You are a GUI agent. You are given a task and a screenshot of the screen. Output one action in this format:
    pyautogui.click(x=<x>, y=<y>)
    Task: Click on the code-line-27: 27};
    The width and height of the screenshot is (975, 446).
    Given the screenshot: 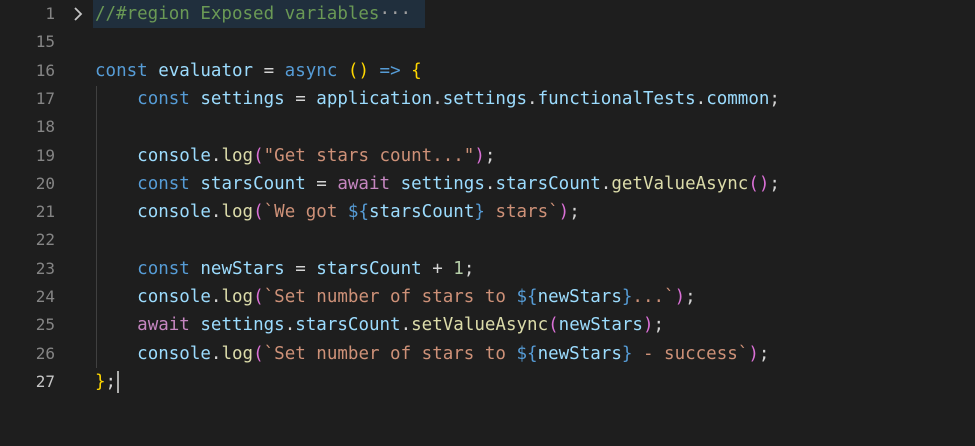 What is the action you would take?
    pyautogui.click(x=487, y=382)
    